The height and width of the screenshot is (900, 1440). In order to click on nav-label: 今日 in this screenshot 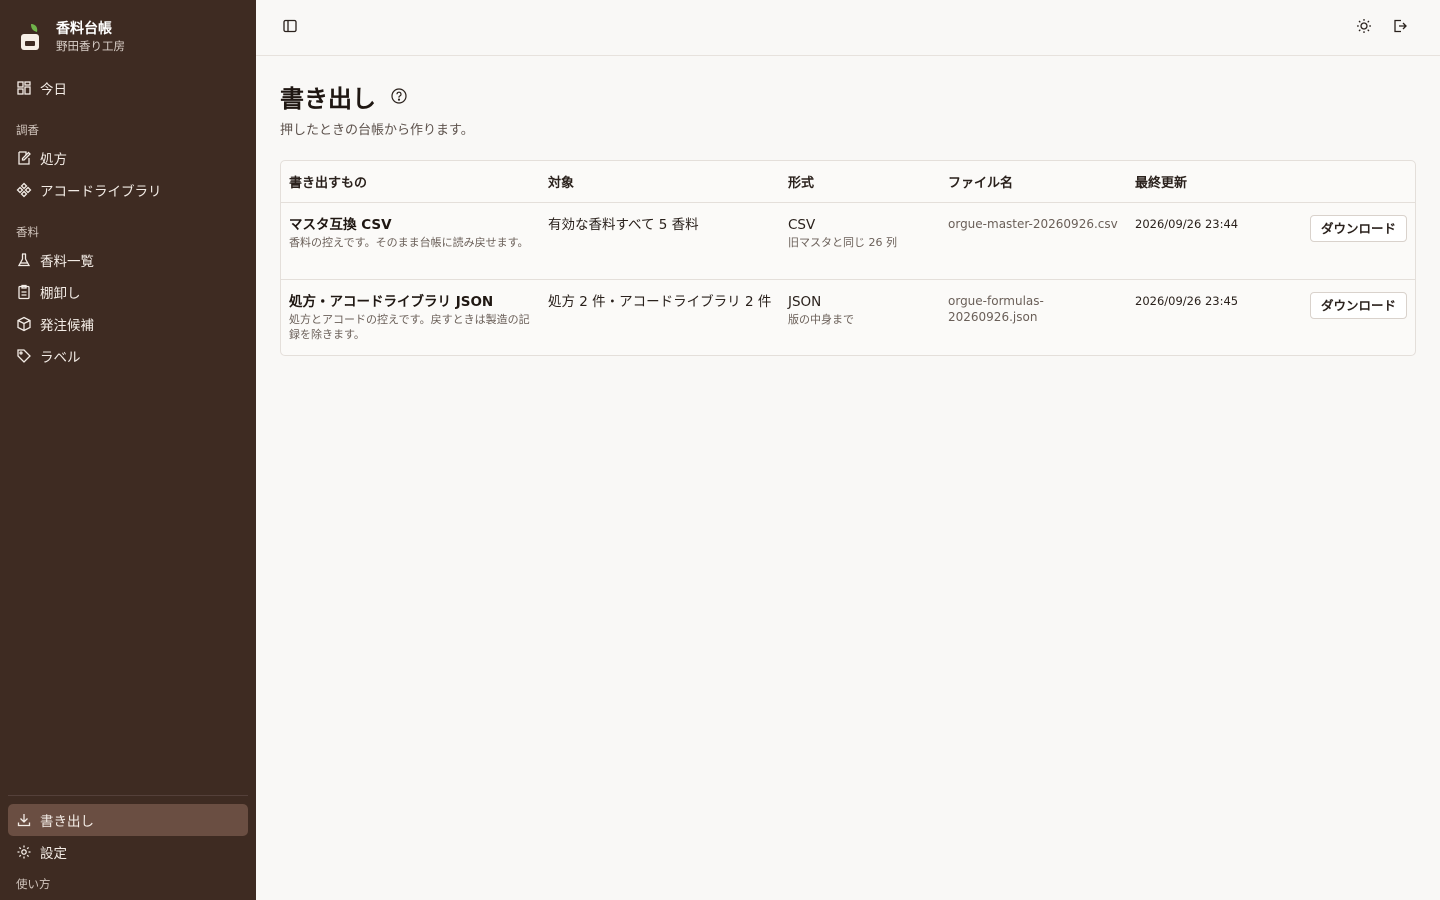, I will do `click(53, 90)`.